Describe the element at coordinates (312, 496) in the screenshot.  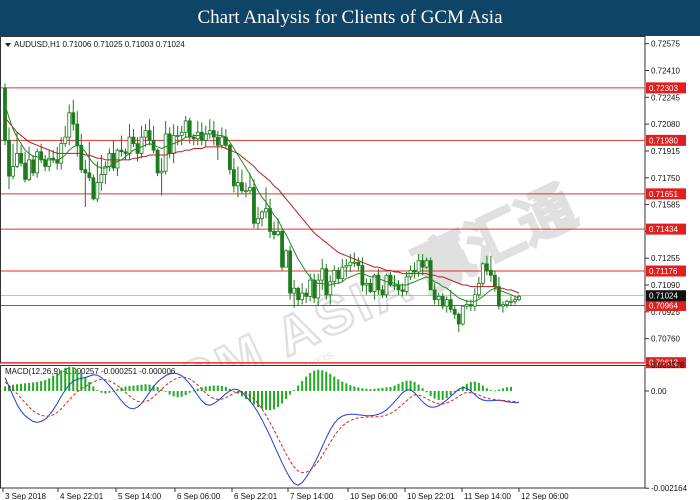
I see `x-tick-label: 7 Sep 14:00` at that location.